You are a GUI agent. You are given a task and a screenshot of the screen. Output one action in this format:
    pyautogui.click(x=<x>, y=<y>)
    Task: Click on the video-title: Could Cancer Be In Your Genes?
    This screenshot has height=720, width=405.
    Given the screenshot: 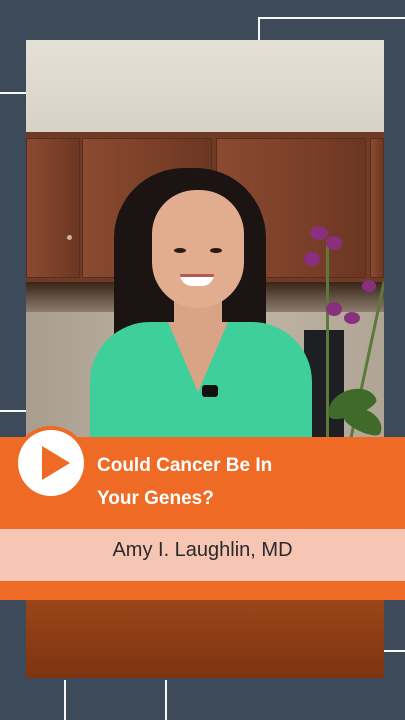 What is the action you would take?
    pyautogui.click(x=242, y=482)
    